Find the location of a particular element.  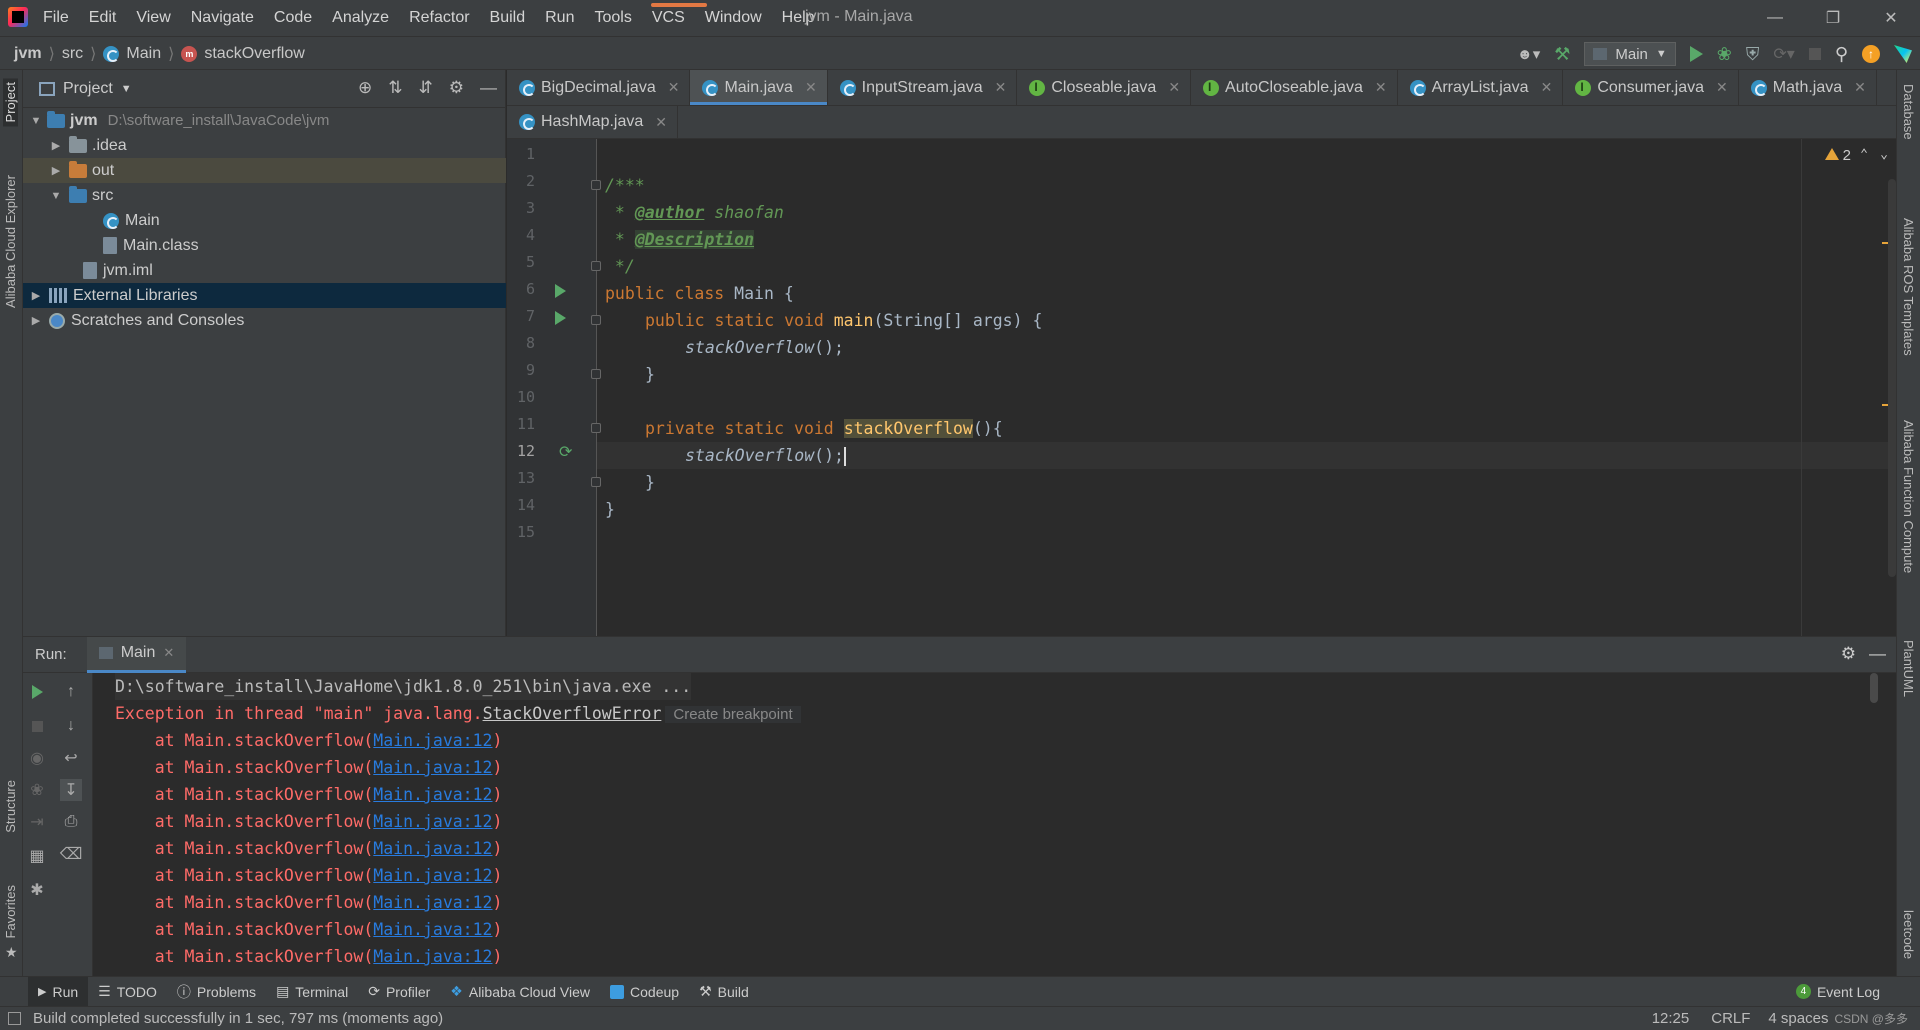

tab-math: Math.java ✕ is located at coordinates (1808, 87).